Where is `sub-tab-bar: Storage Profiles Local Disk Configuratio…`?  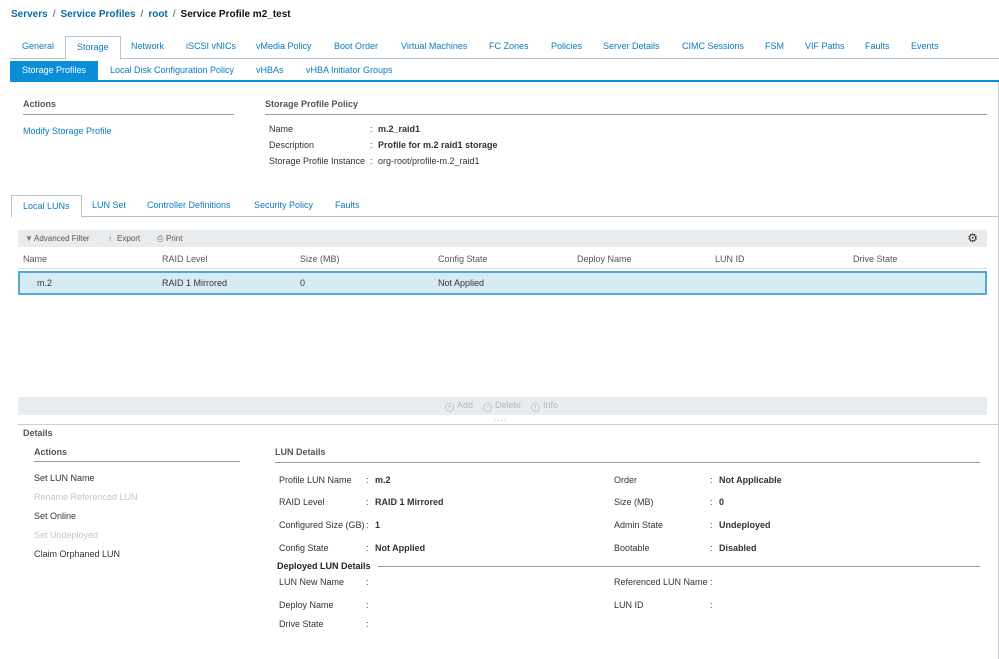
sub-tab-bar: Storage Profiles Local Disk Configuratio… is located at coordinates (504, 71).